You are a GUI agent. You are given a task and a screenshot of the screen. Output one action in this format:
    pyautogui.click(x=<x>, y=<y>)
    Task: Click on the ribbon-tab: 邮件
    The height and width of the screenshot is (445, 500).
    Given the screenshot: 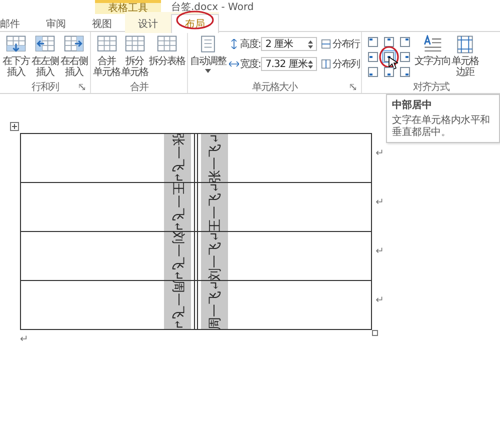 What is the action you would take?
    pyautogui.click(x=16, y=24)
    